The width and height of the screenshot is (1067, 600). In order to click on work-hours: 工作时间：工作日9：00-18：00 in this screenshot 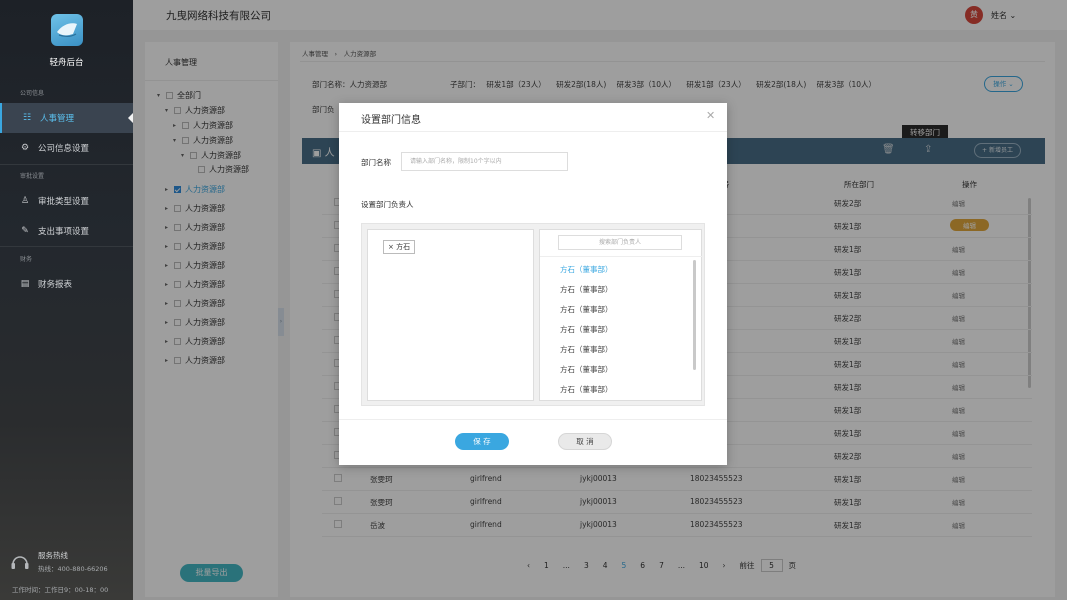, I will do `click(60, 590)`.